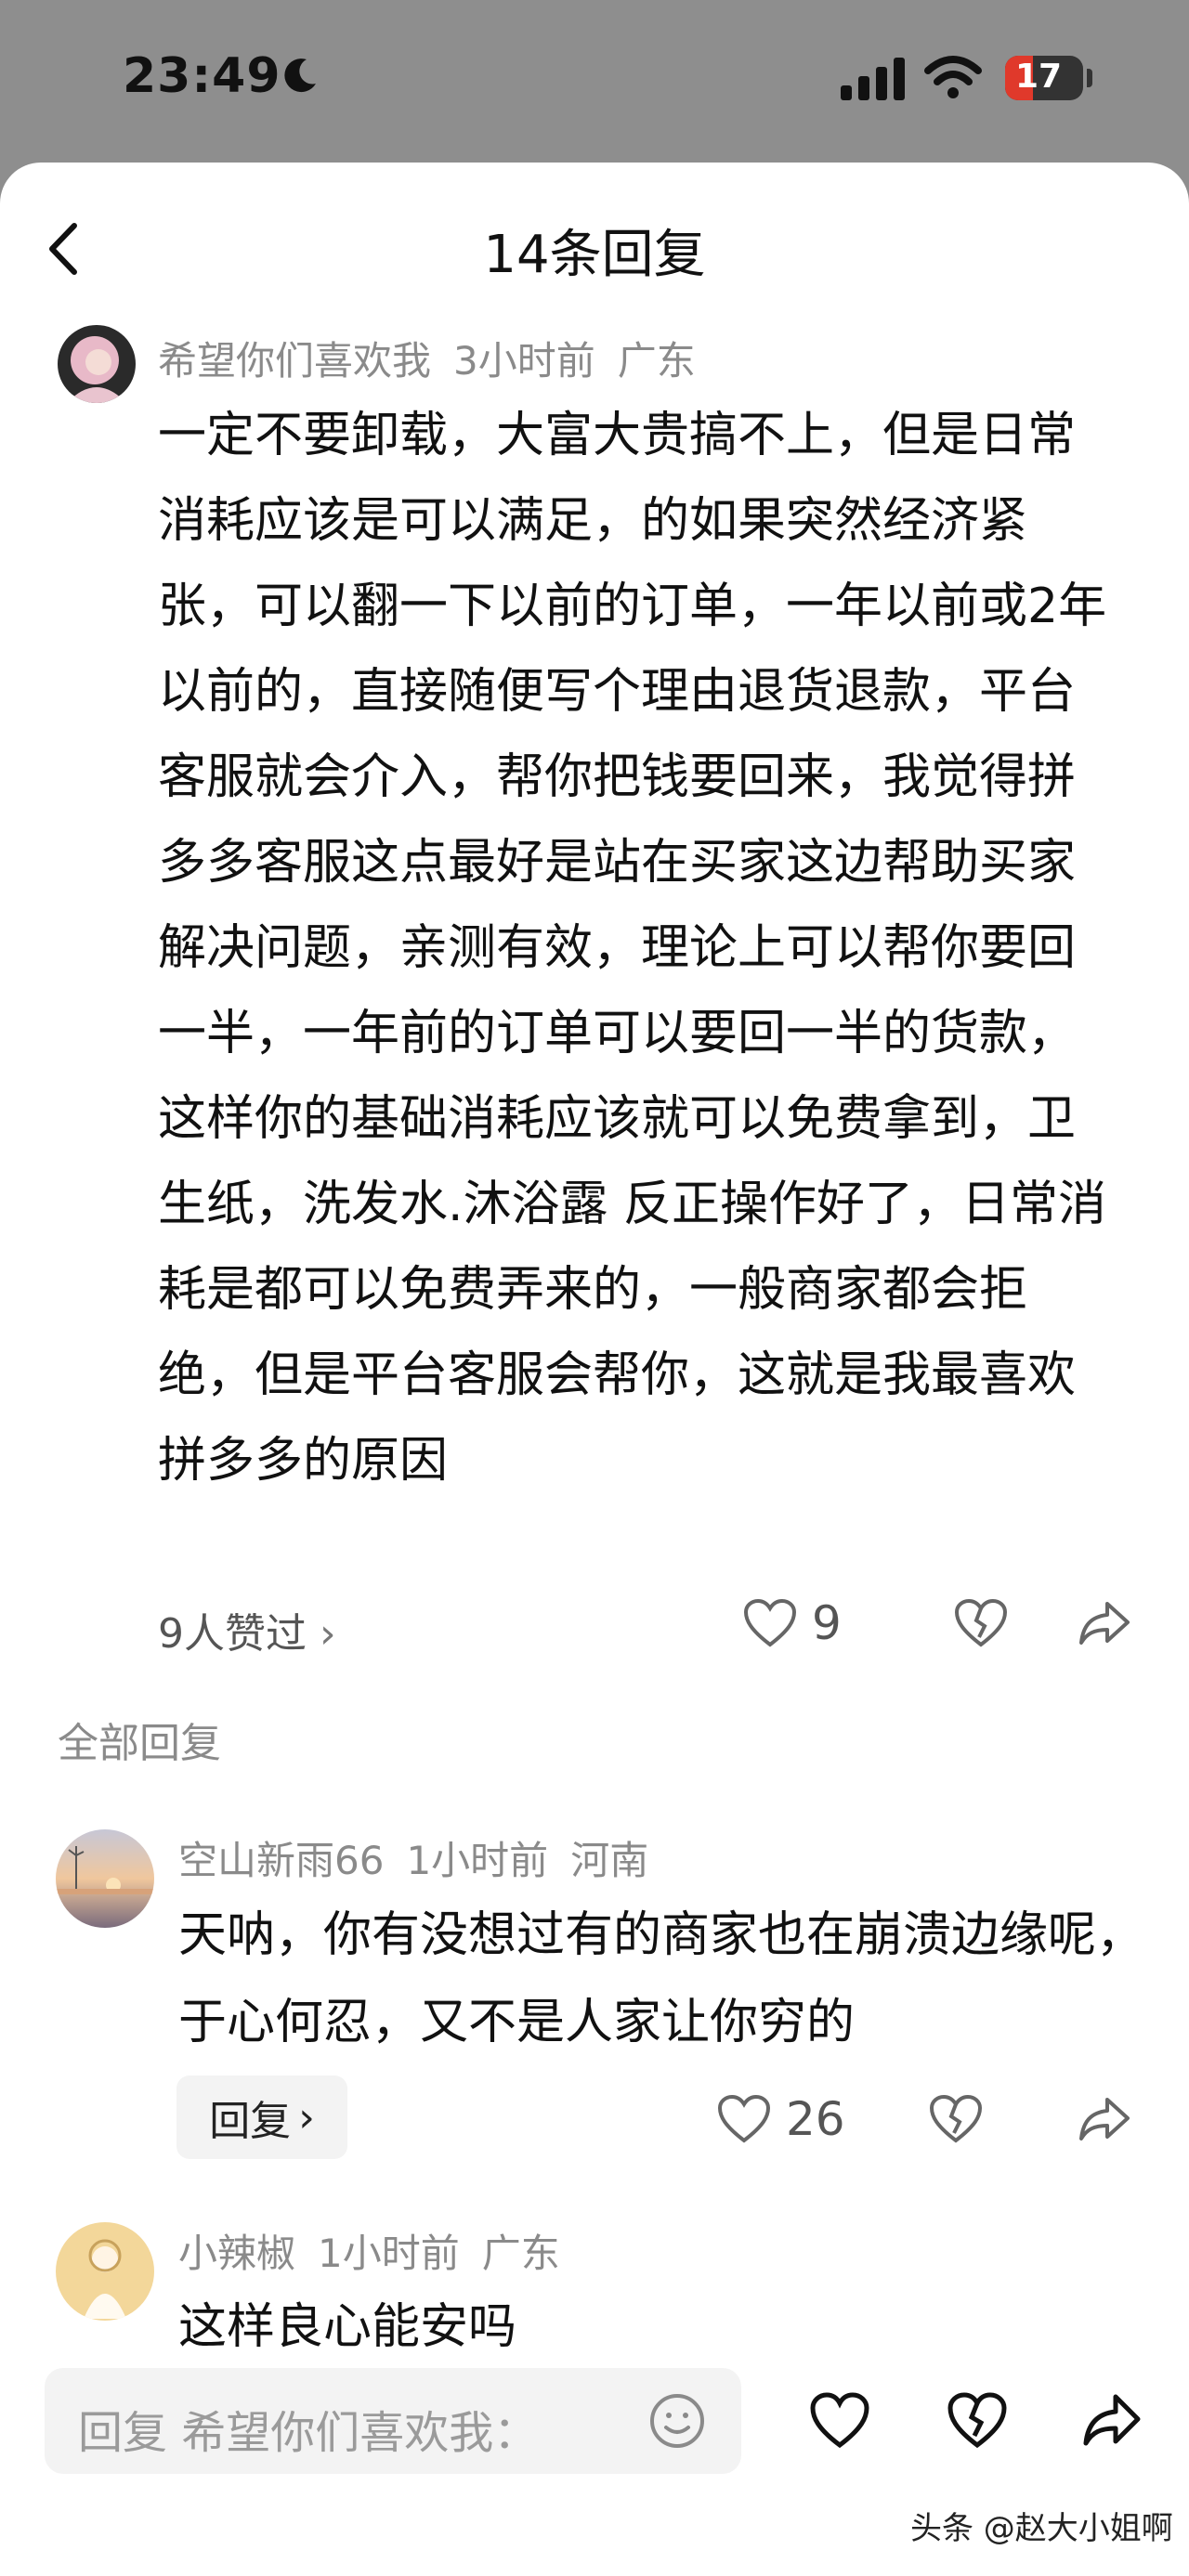 This screenshot has width=1189, height=2576. Describe the element at coordinates (953, 77) in the screenshot. I see `wifi-icon` at that location.